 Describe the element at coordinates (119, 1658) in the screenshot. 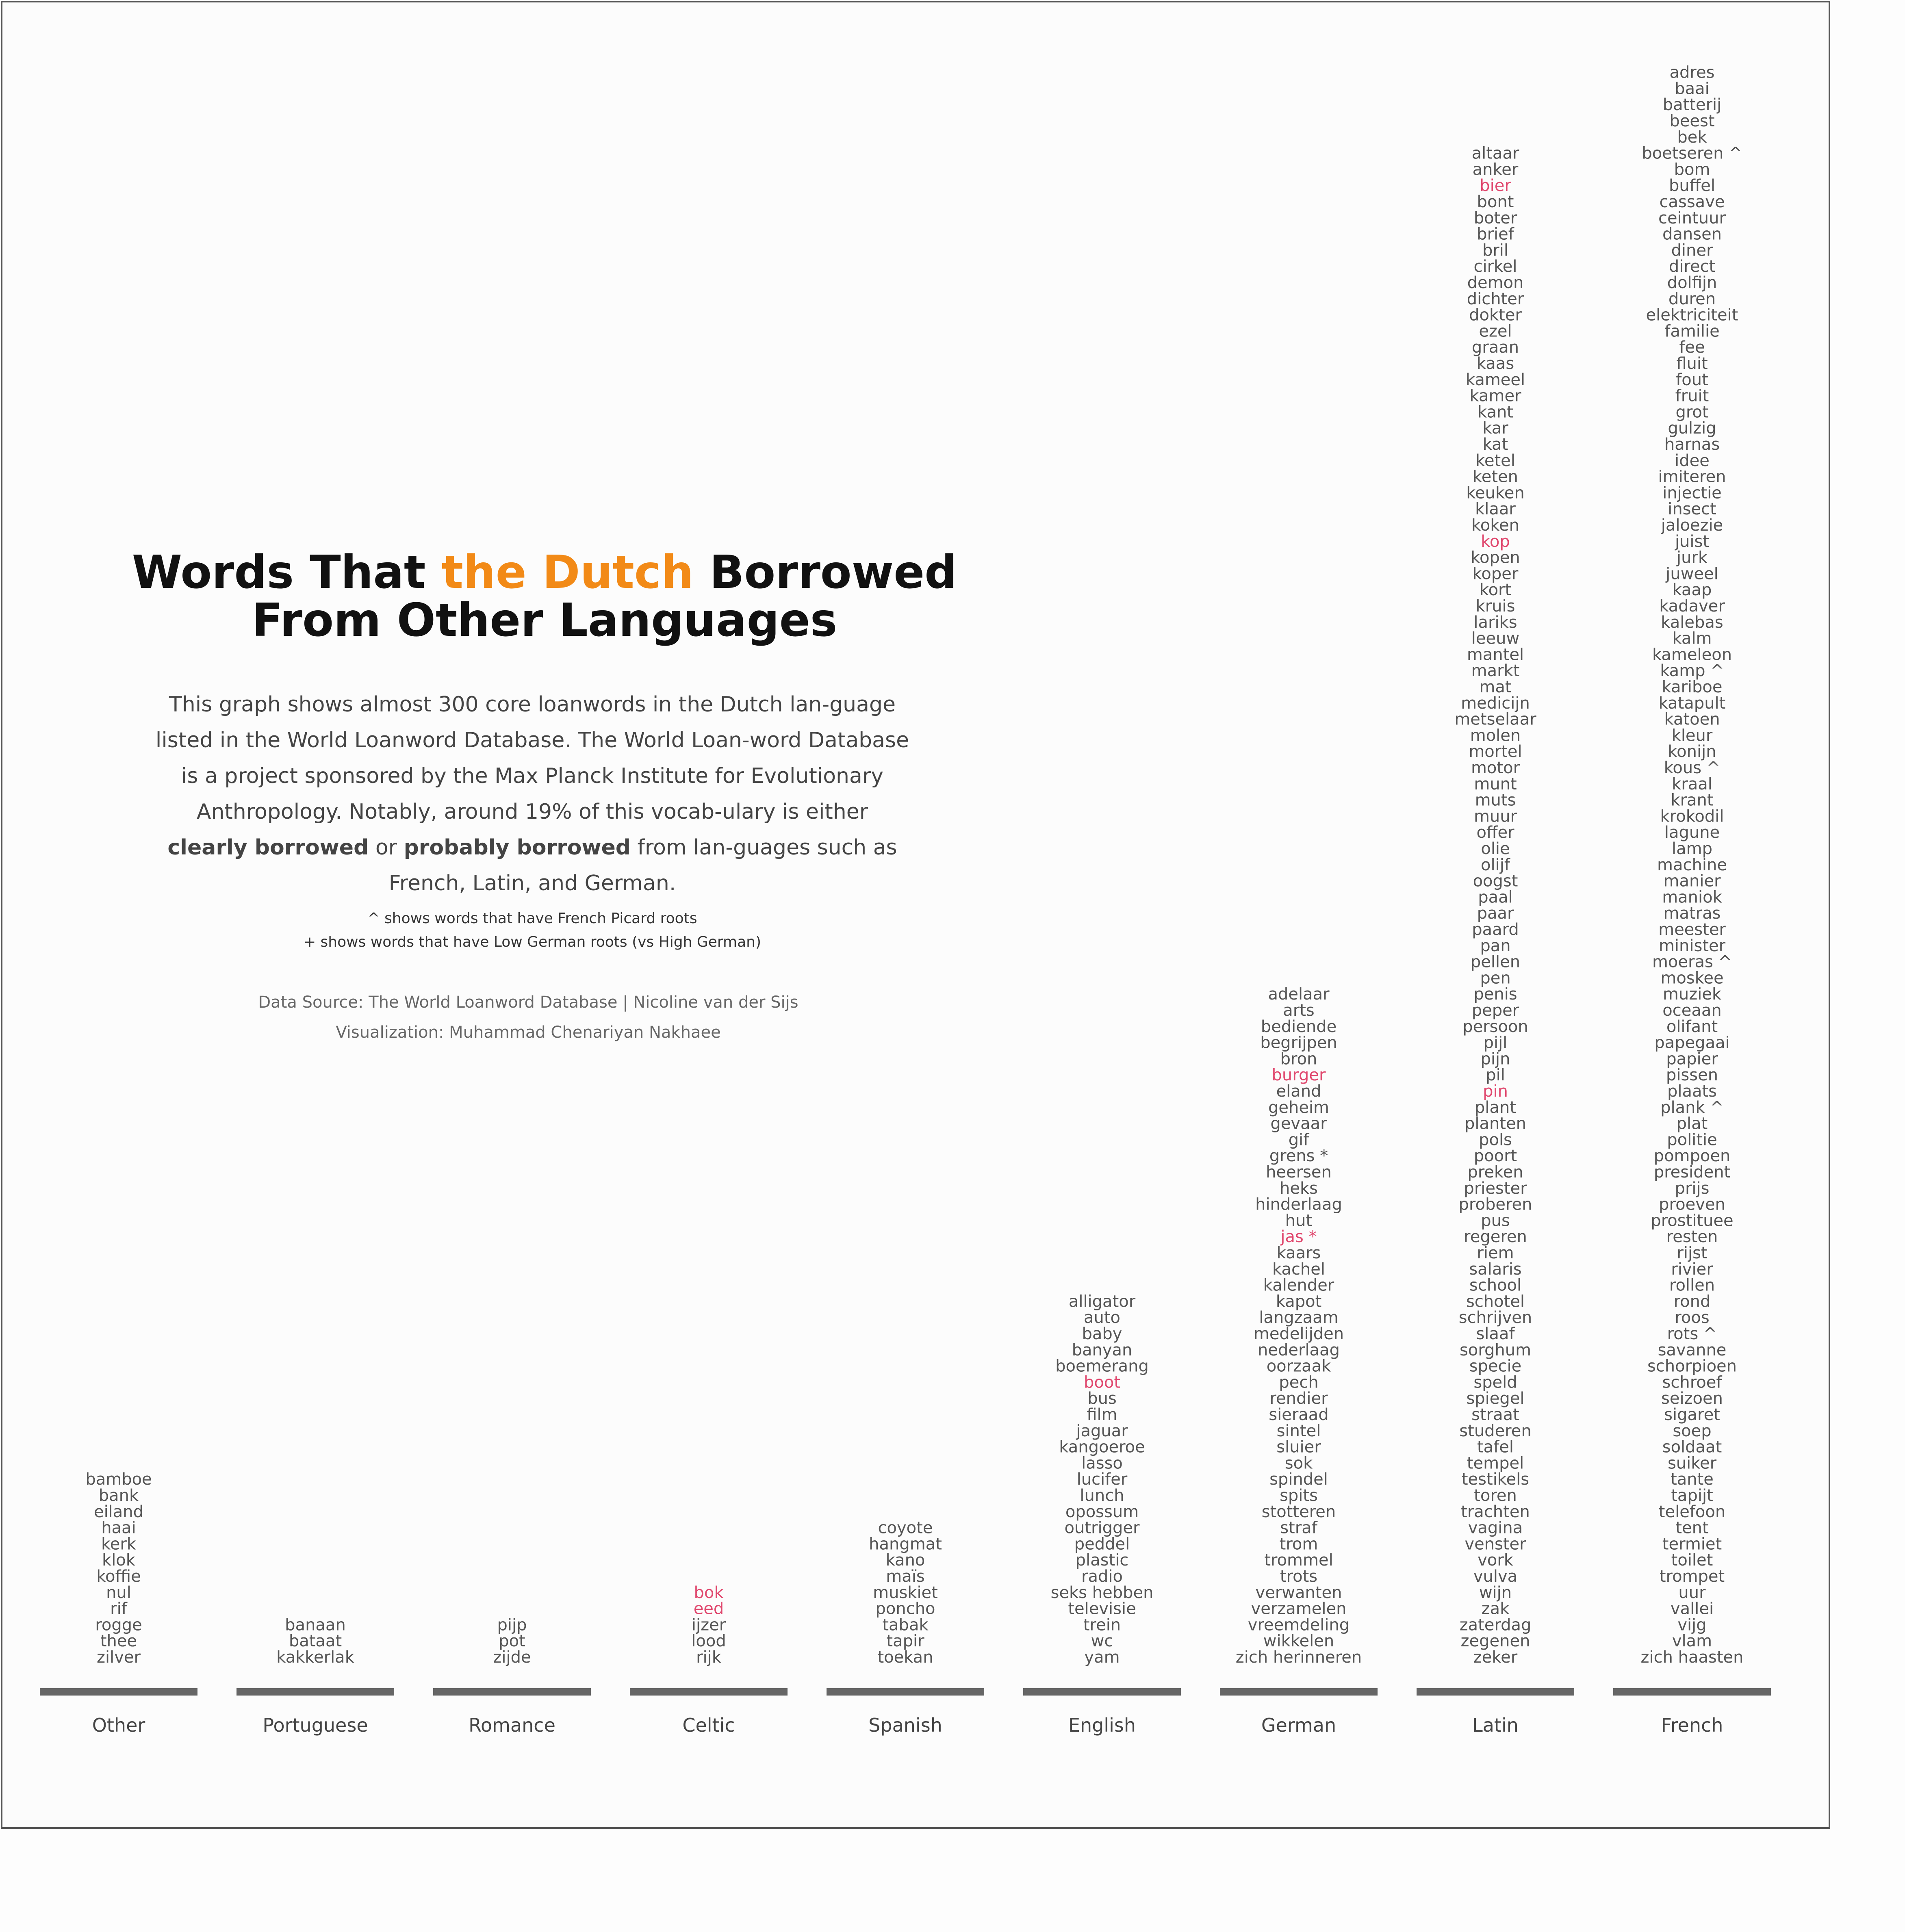

I see `word-other: zilver` at that location.